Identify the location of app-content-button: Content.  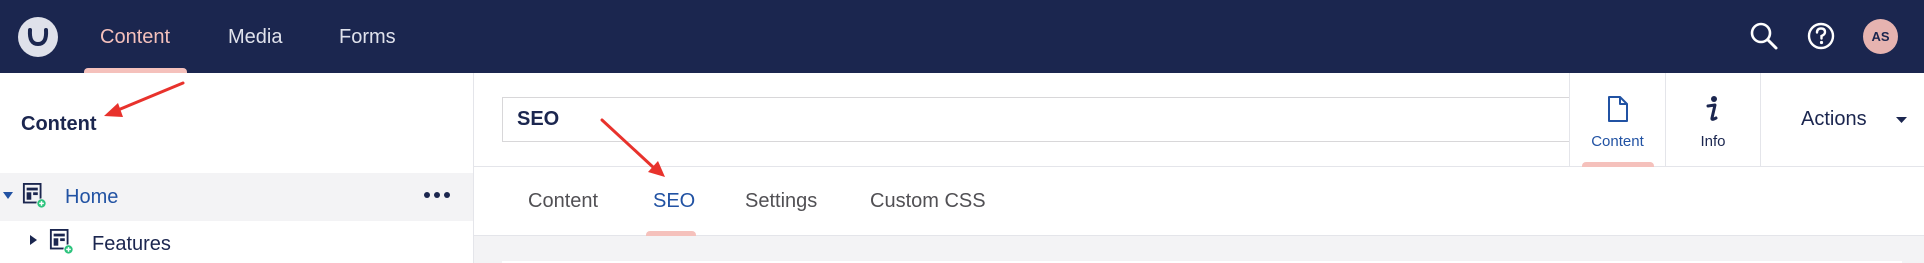
(1617, 120).